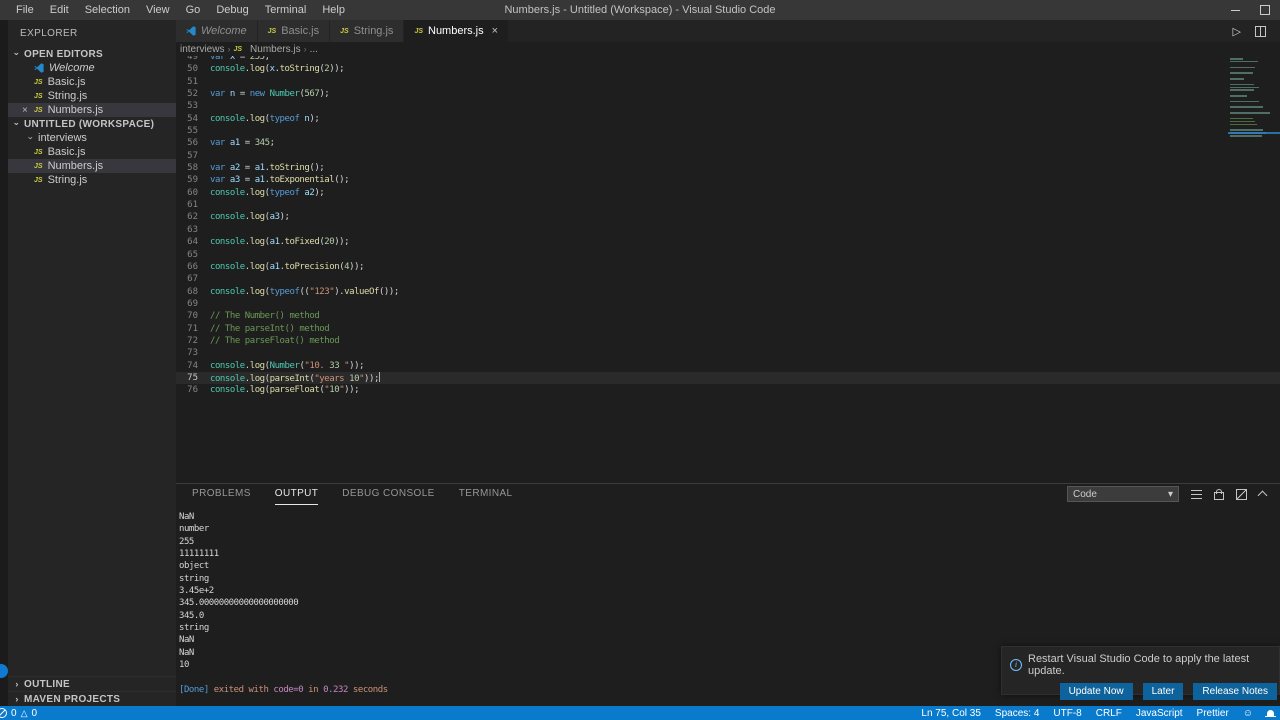 The height and width of the screenshot is (720, 1280). Describe the element at coordinates (92, 54) in the screenshot. I see `open-editors-header: › OPEN EDITORS` at that location.